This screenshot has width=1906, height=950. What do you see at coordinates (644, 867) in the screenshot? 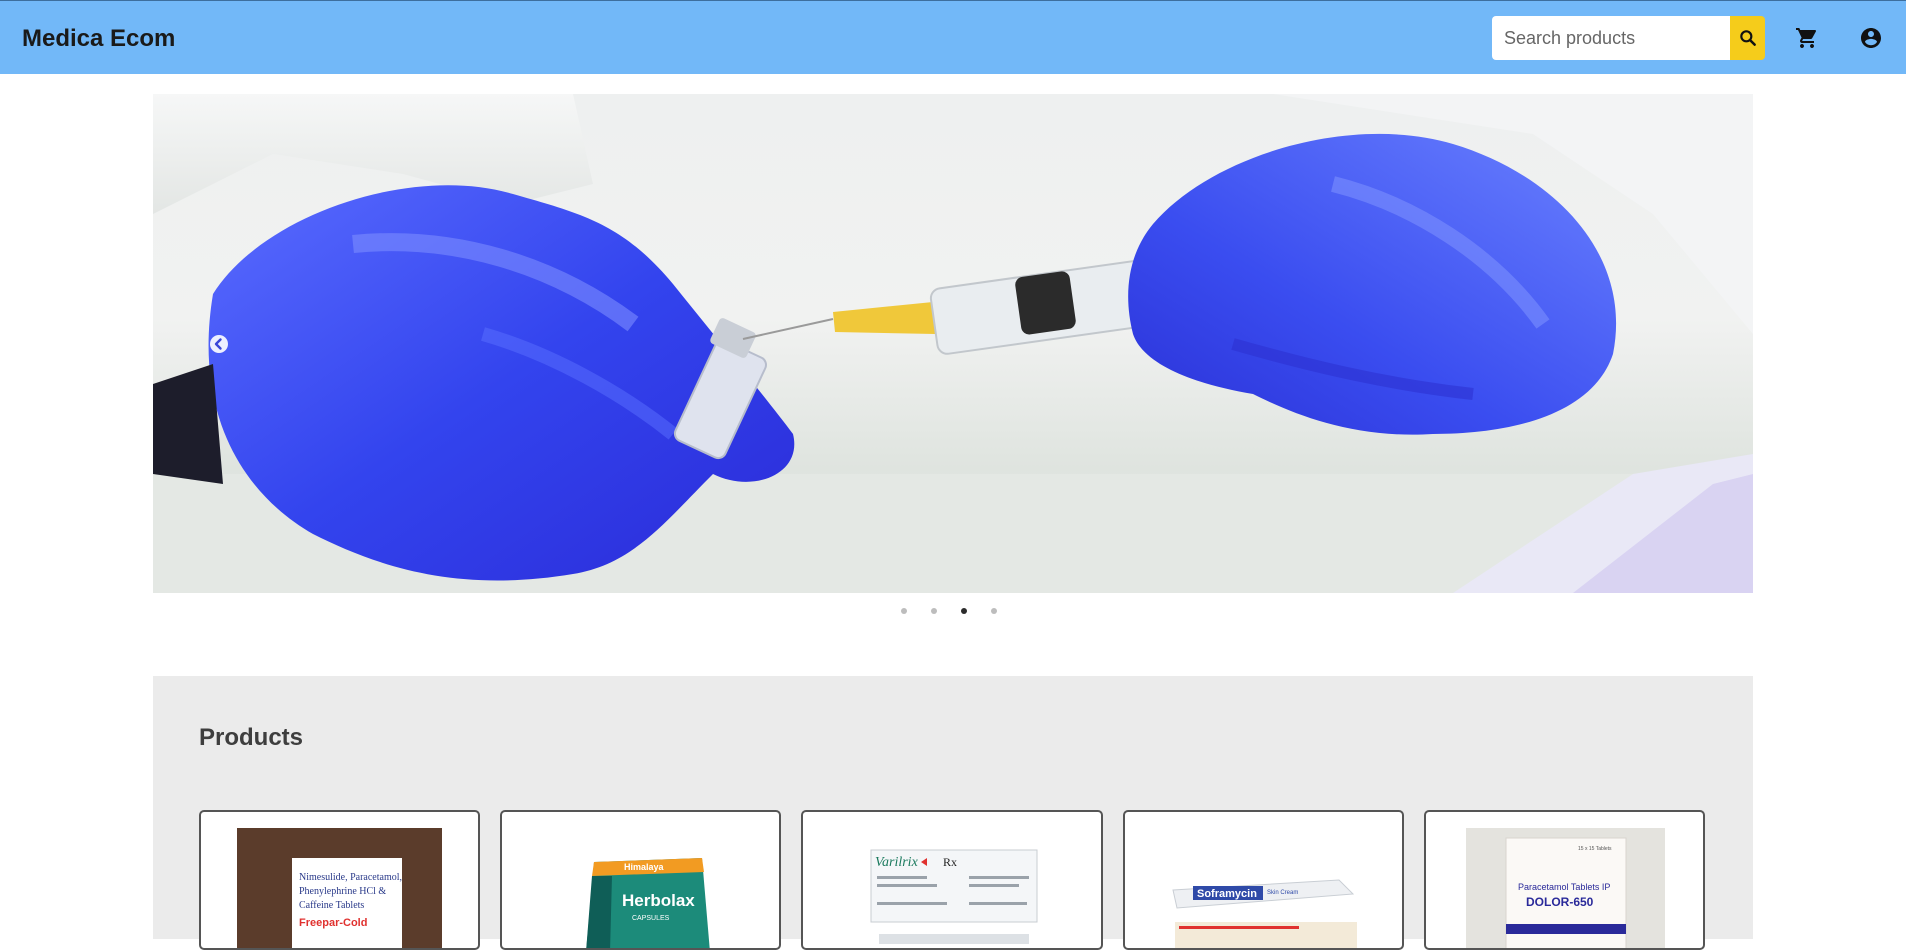
I see `product-label: Himalaya` at bounding box center [644, 867].